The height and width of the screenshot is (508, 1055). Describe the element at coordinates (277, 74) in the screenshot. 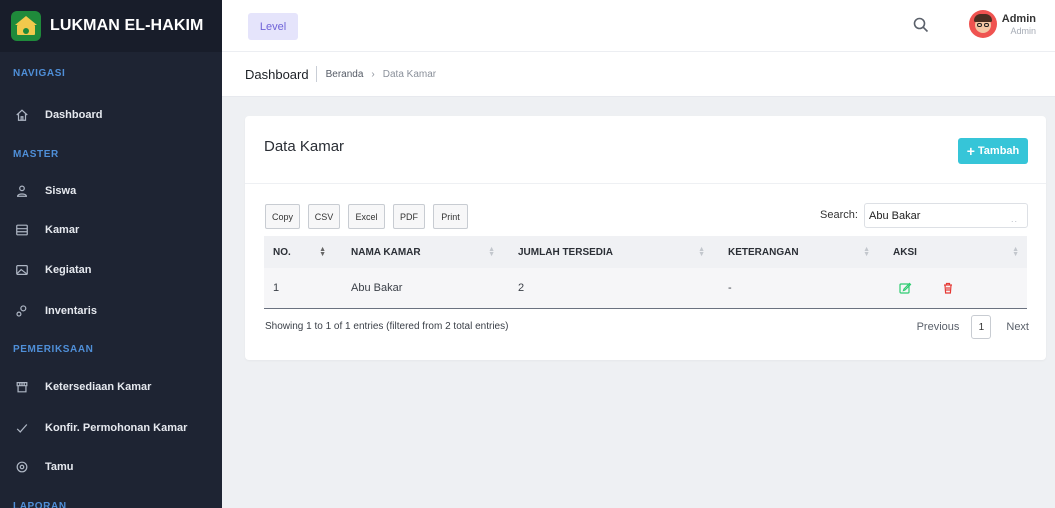

I see `page-title: Dashboard` at that location.